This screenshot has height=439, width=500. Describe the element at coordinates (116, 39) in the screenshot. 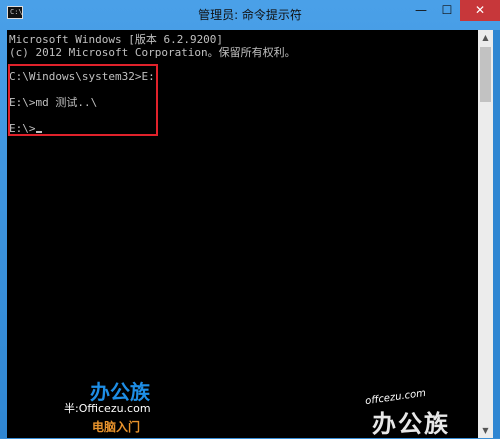

I see `console-line-version: Microsoft Windows [版本 6.2.9200]` at that location.